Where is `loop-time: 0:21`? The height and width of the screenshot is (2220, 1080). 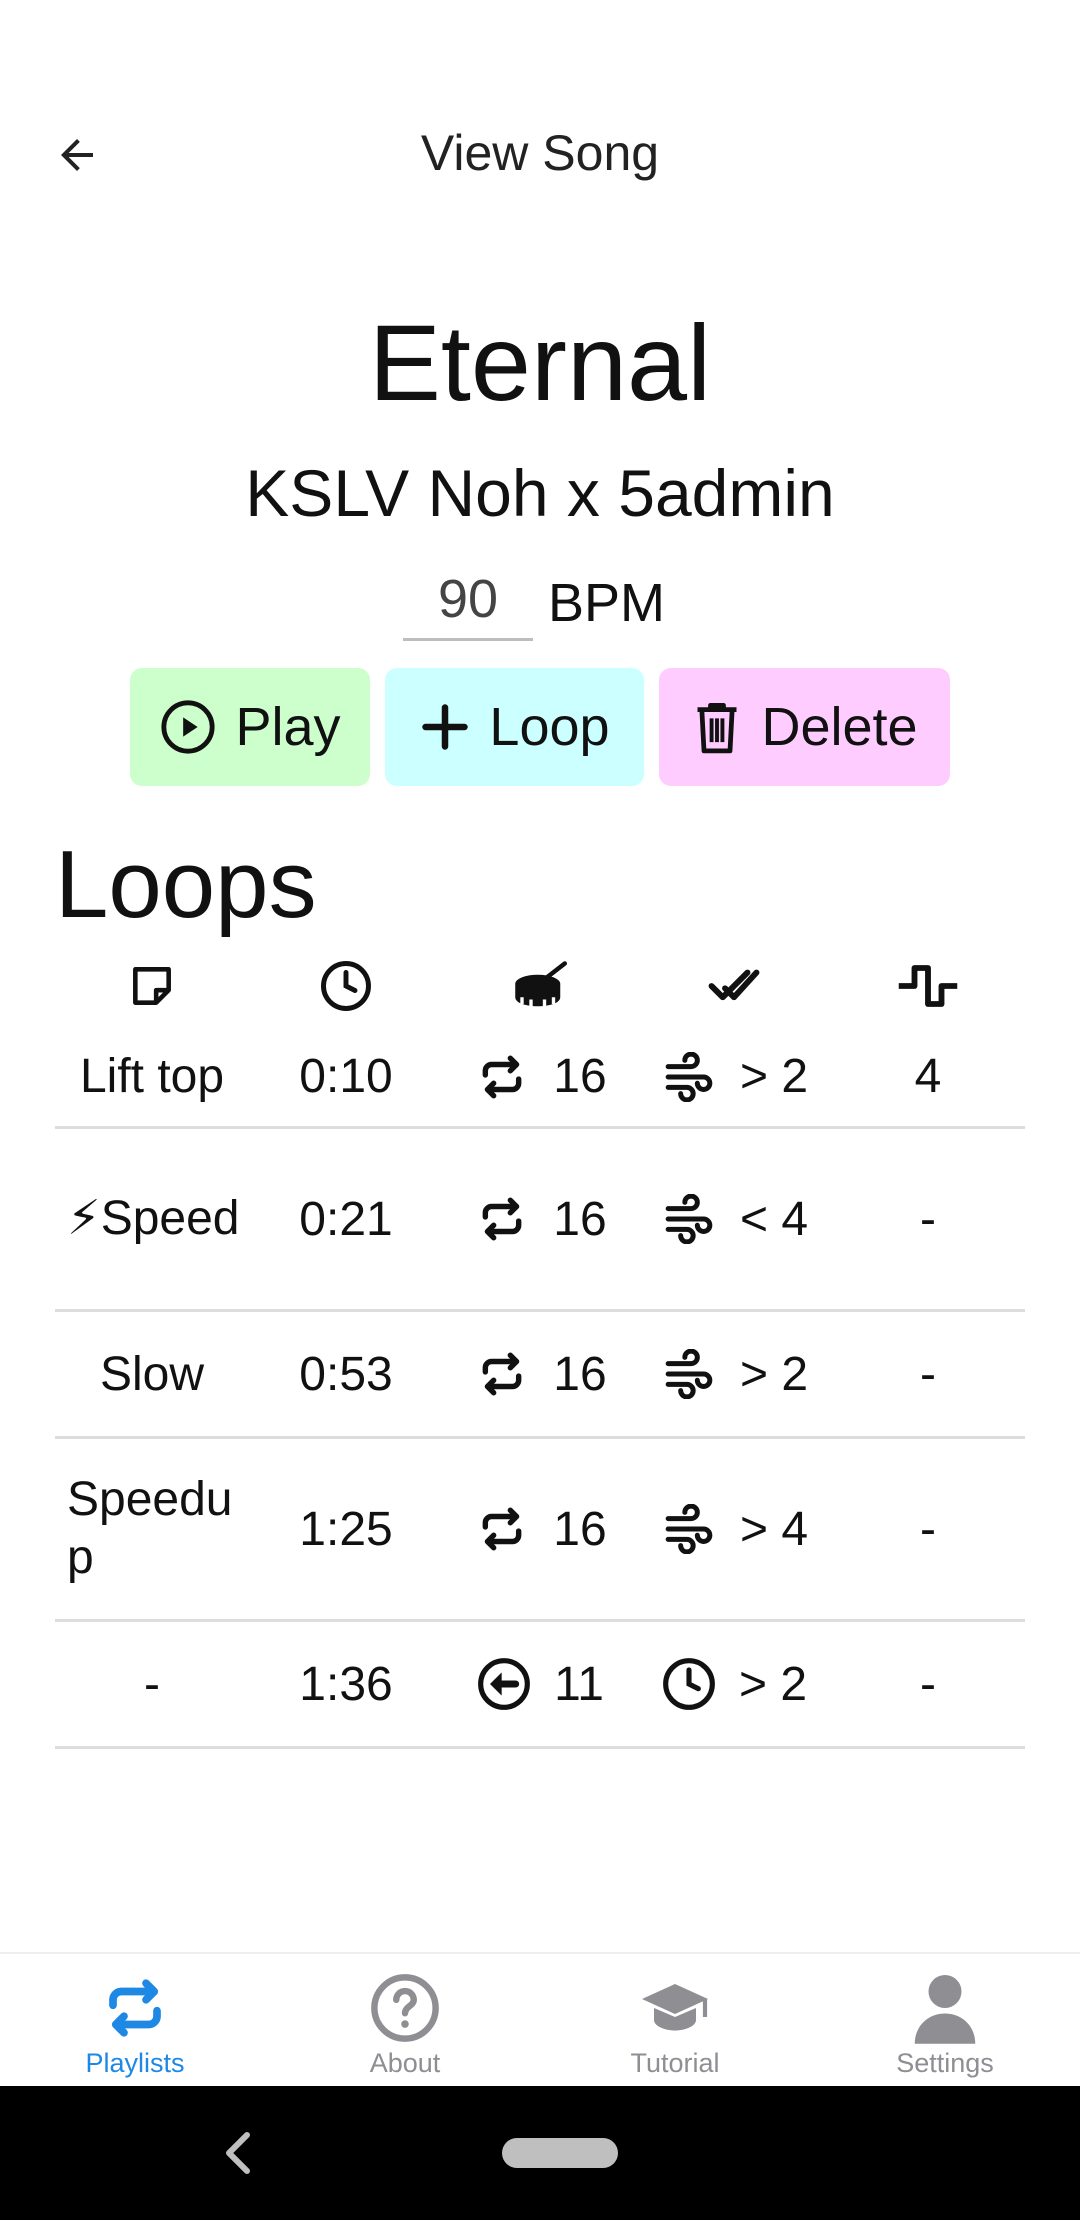
loop-time: 0:21 is located at coordinates (346, 1219).